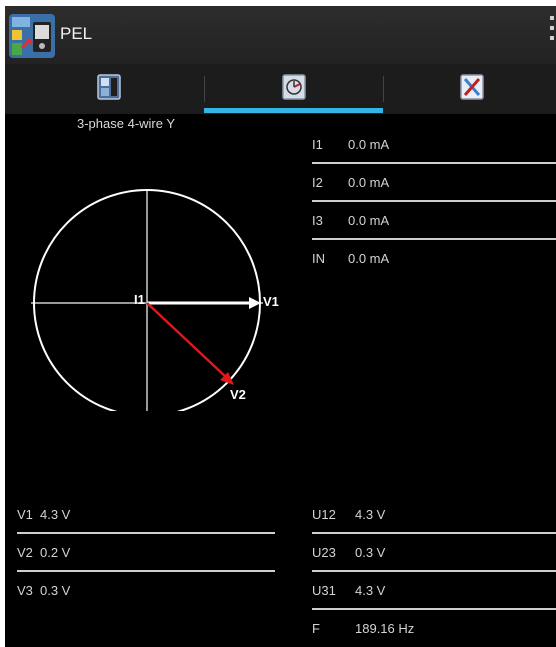  Describe the element at coordinates (434, 259) in the screenshot. I see `reading-row-in: IN 0.0 mA` at that location.